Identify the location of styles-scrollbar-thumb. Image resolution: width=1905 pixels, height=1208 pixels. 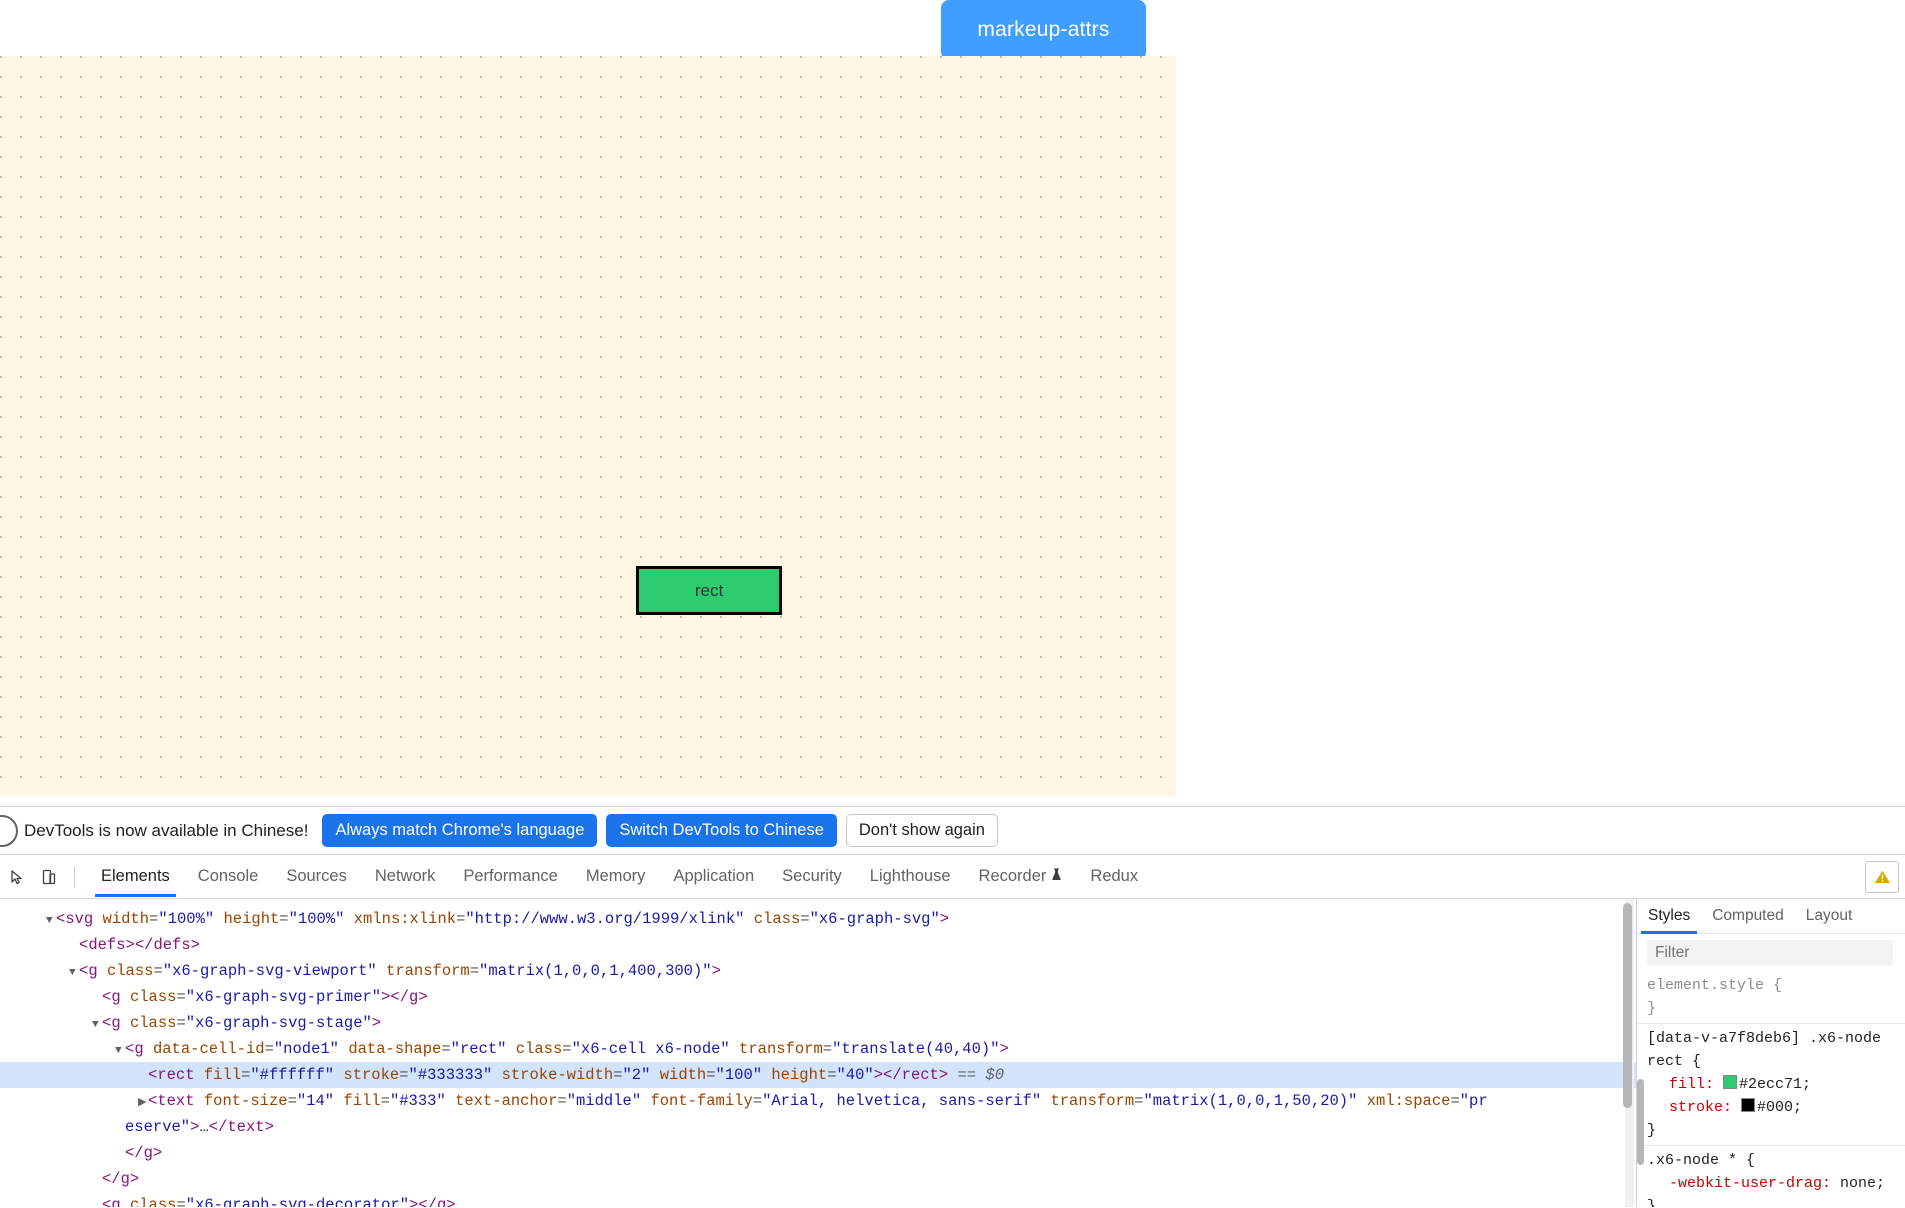
(1640, 1122).